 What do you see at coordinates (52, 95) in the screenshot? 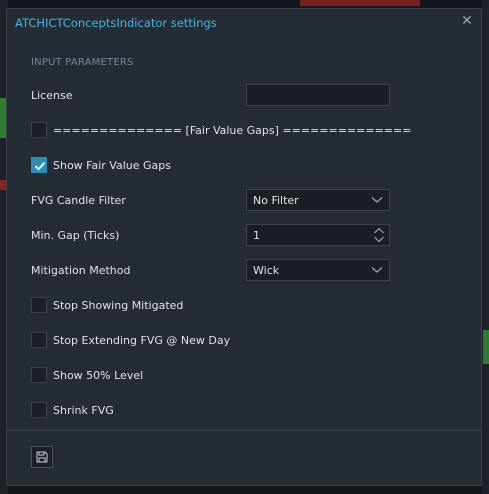
I see `license-label: License` at bounding box center [52, 95].